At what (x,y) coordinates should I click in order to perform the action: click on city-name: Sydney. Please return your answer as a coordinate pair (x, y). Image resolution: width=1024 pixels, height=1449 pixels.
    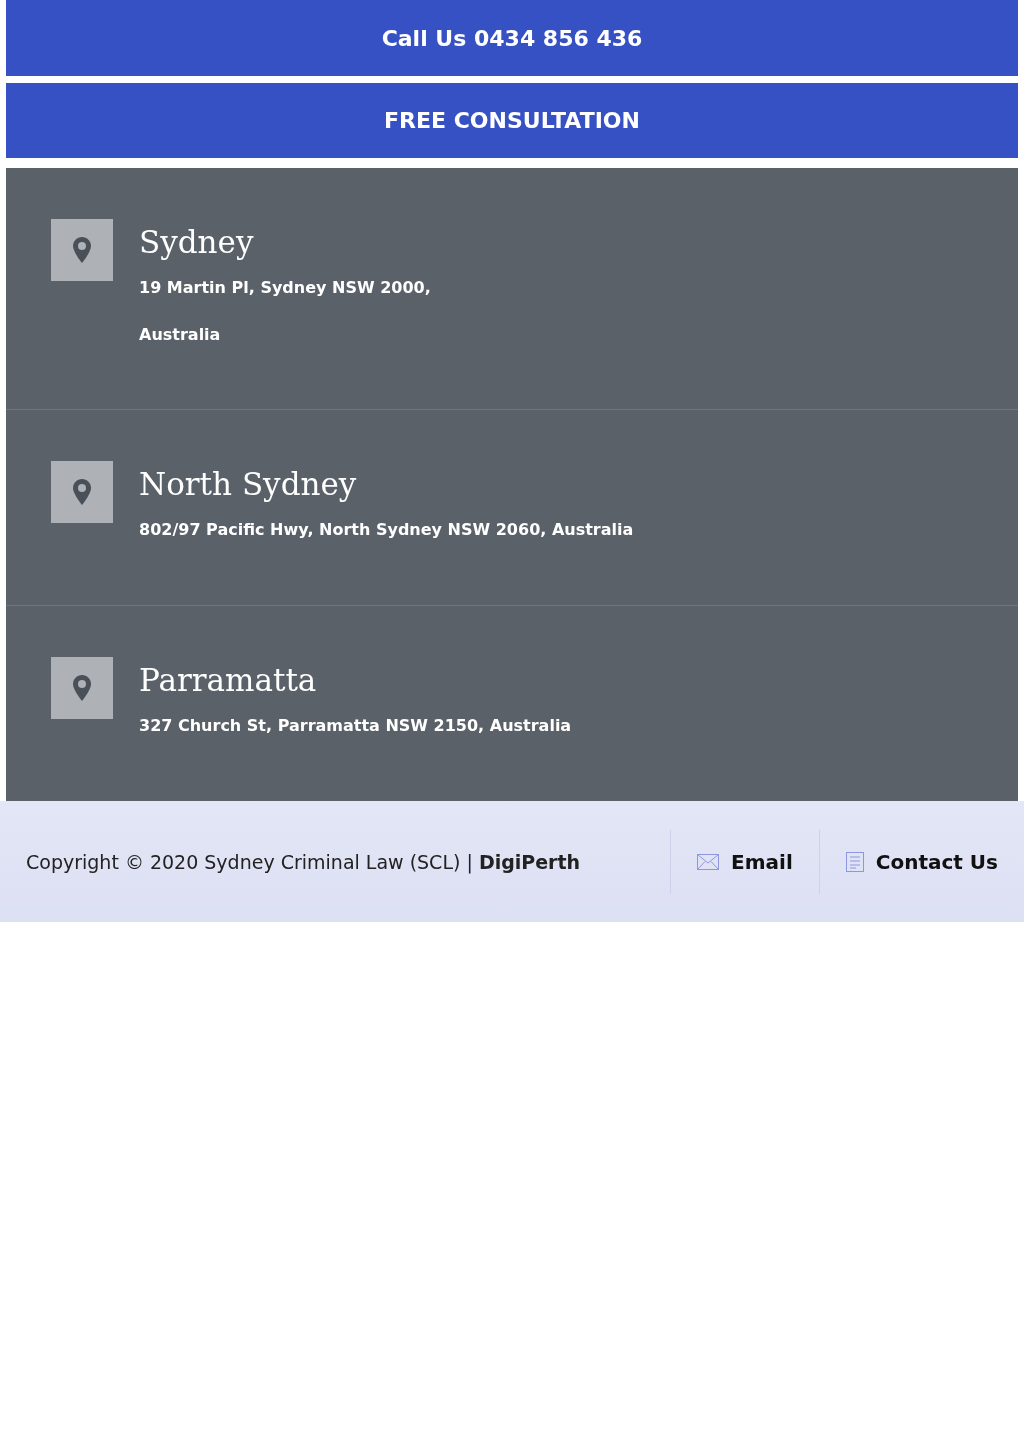
    Looking at the image, I should click on (197, 242).